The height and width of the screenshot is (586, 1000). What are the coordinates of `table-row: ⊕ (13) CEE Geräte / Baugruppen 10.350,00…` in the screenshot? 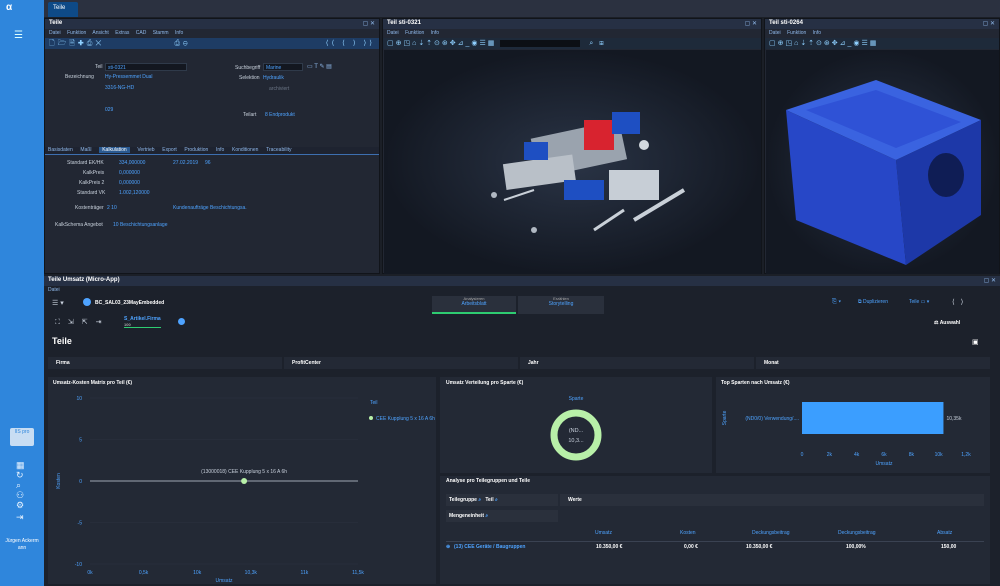 It's located at (715, 546).